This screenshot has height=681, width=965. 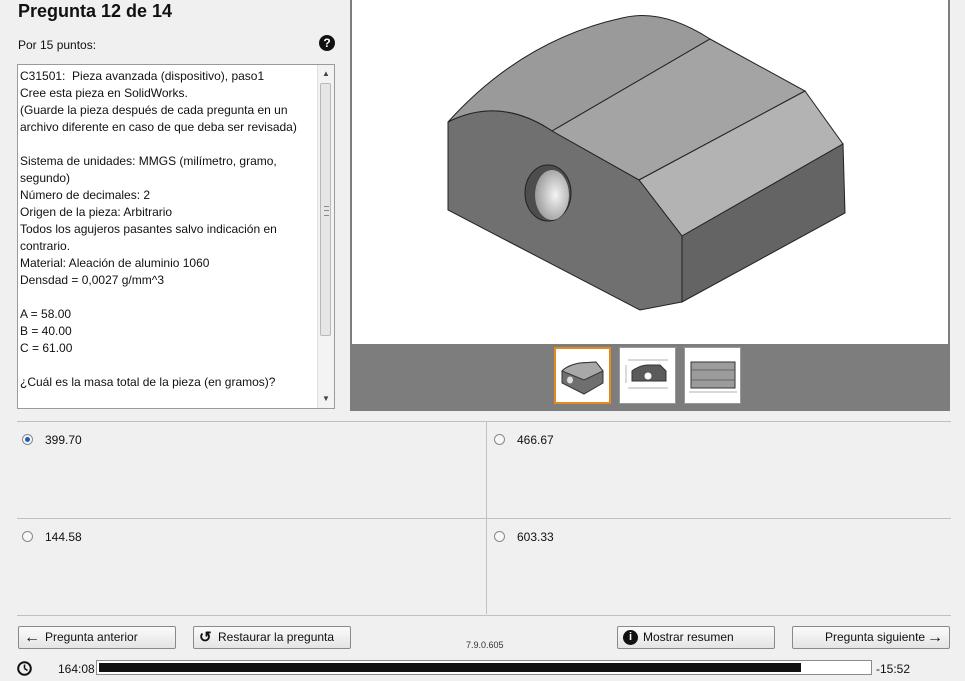 What do you see at coordinates (251, 470) in the screenshot?
I see `answer-option-1: 399.70` at bounding box center [251, 470].